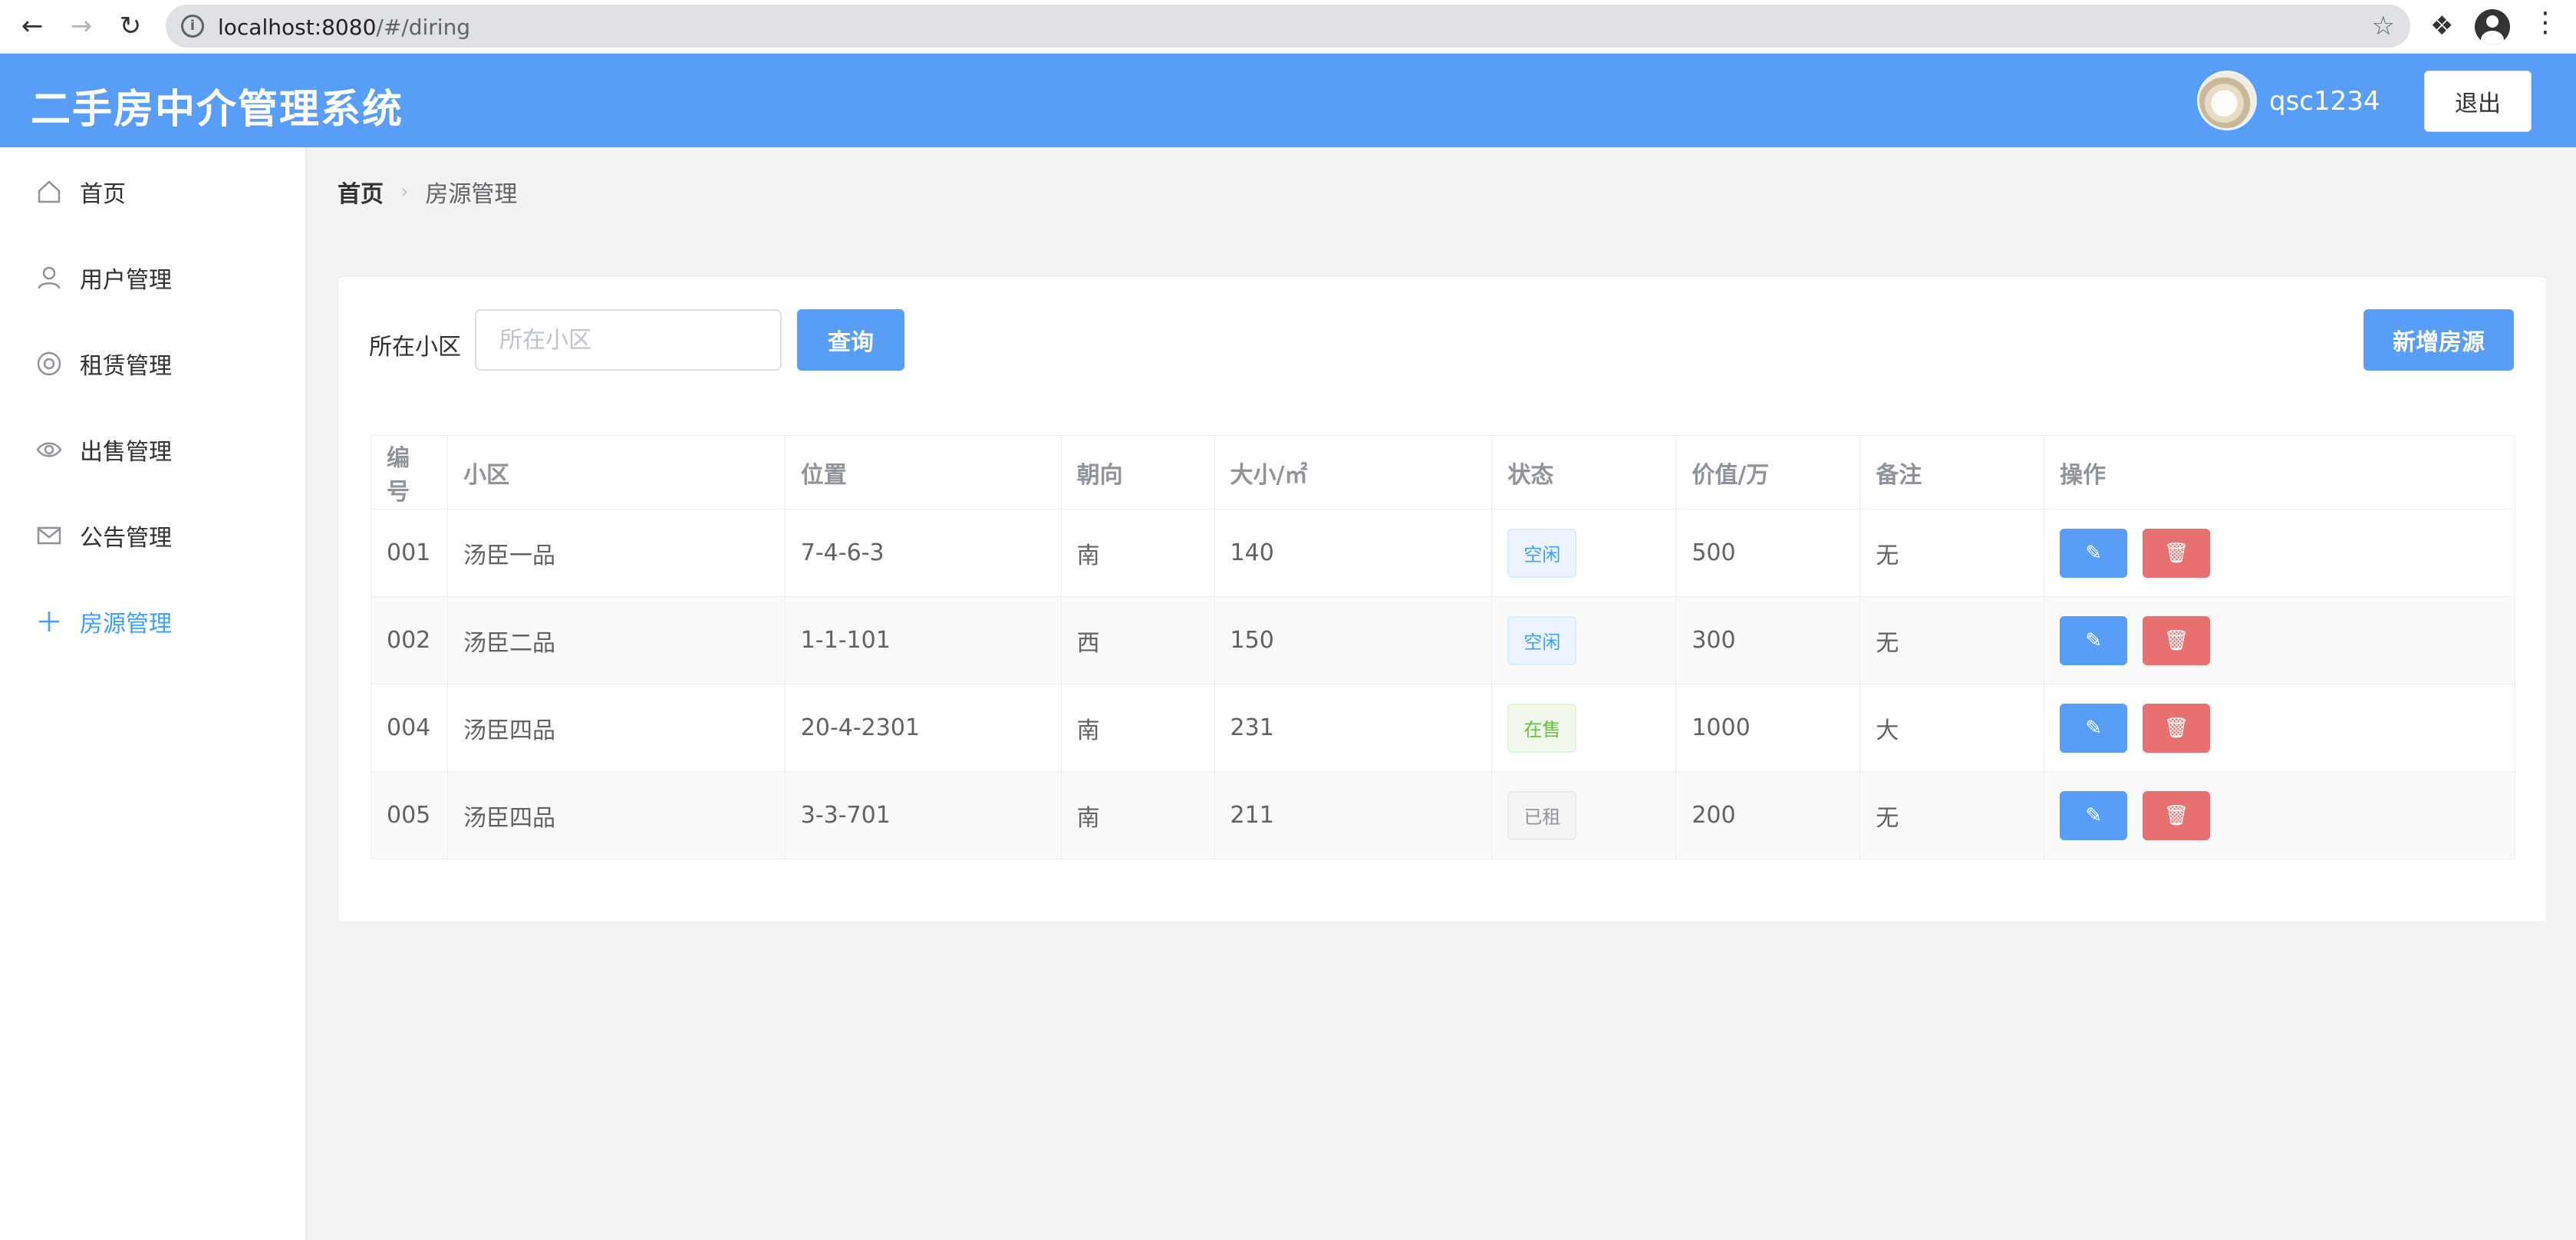 The width and height of the screenshot is (2576, 1240). Describe the element at coordinates (409, 553) in the screenshot. I see `cell-id: 001` at that location.